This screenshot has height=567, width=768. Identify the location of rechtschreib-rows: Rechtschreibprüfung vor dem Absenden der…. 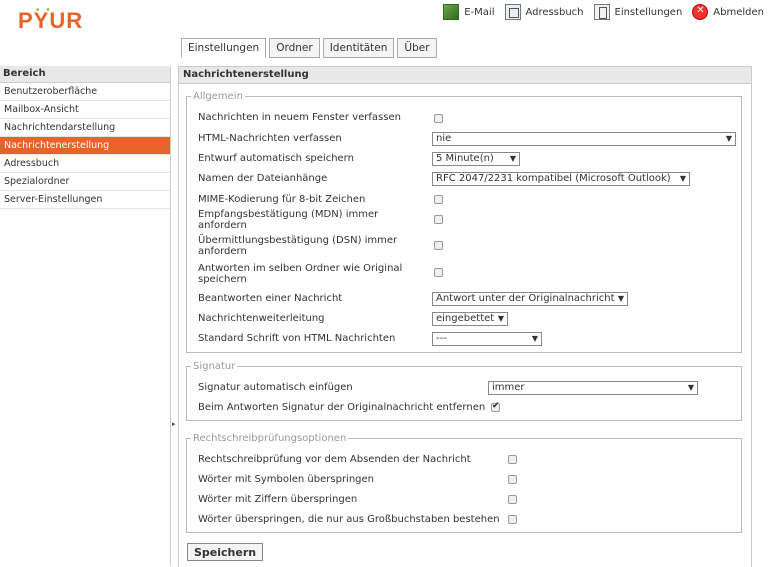
(464, 483).